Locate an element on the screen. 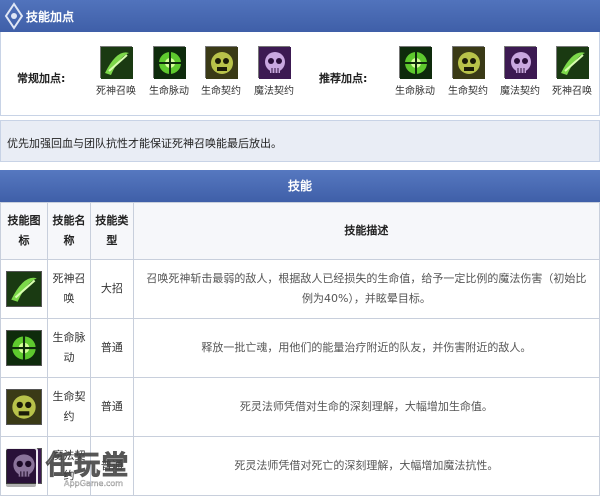 The width and height of the screenshot is (600, 497). regular-chip: 生命契约 is located at coordinates (221, 71).